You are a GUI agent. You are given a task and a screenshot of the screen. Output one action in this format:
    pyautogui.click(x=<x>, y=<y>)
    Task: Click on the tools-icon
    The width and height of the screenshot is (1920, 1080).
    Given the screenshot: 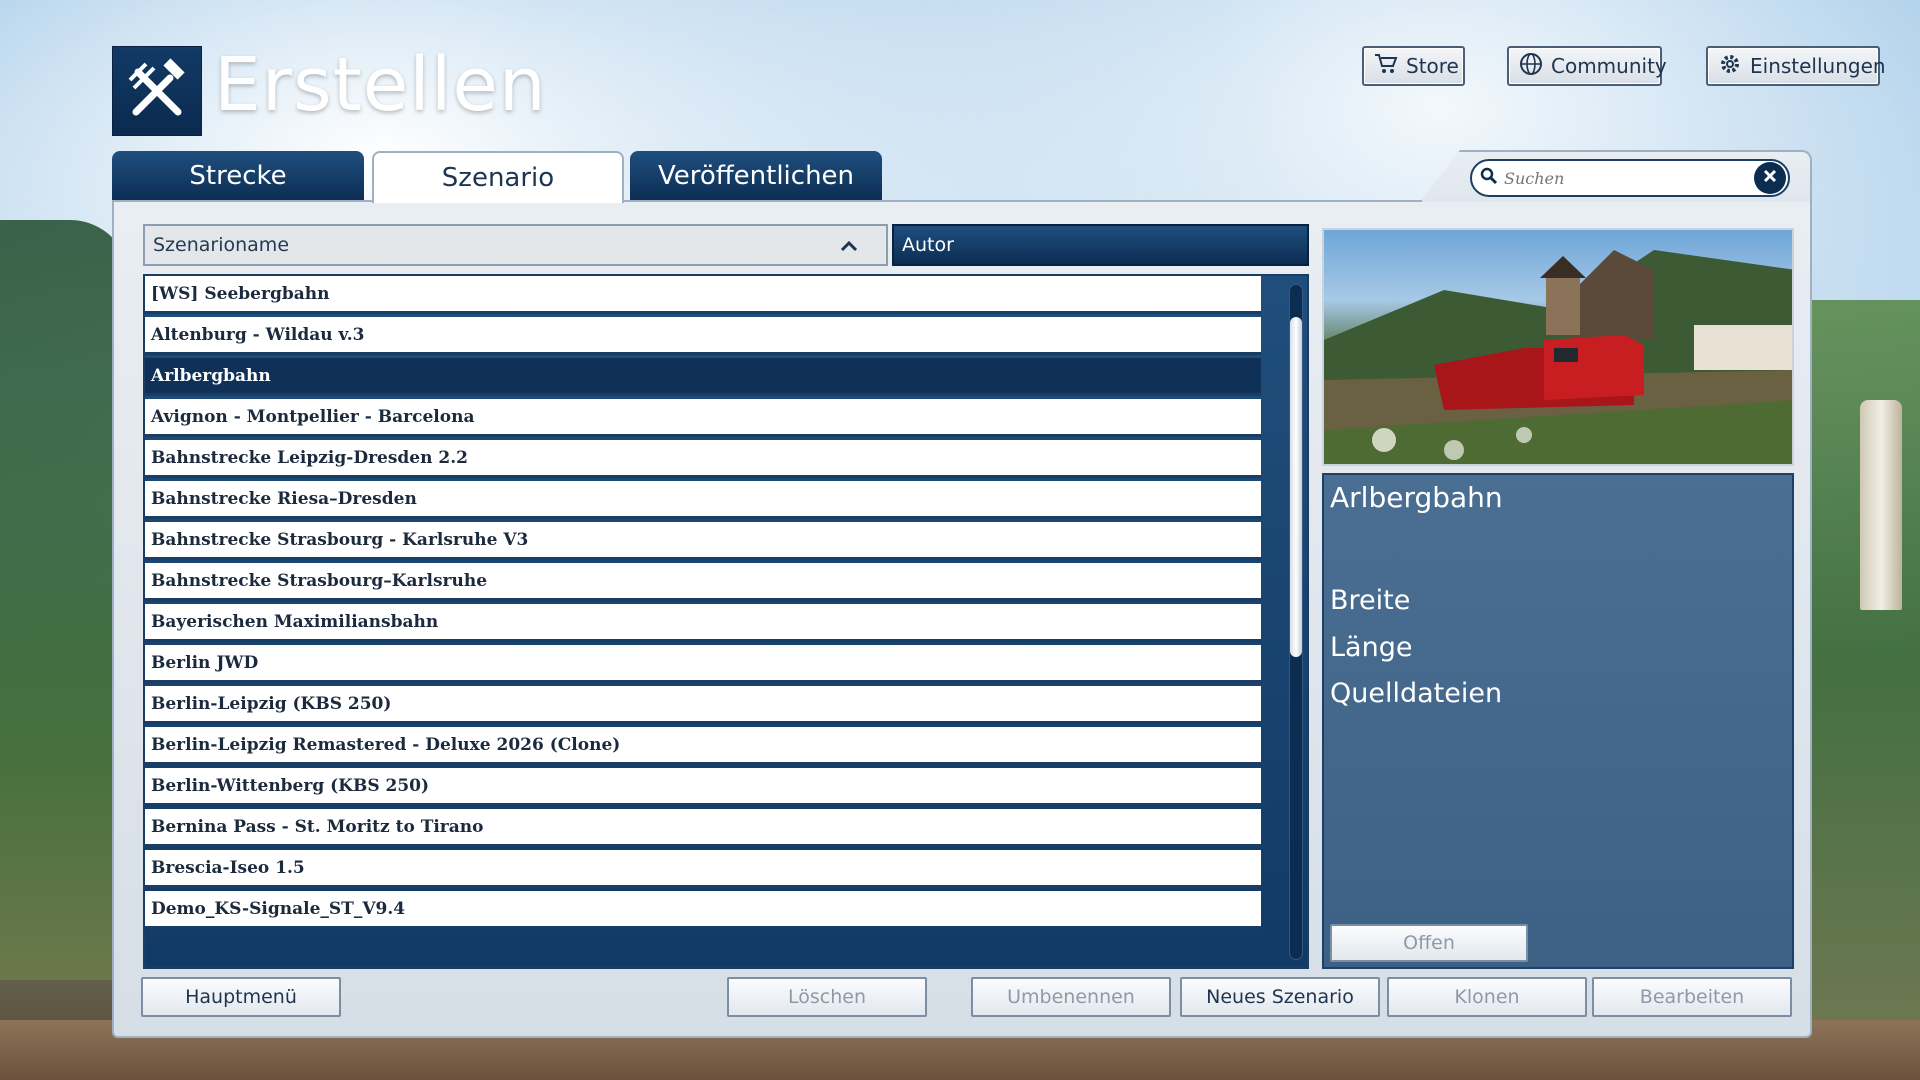 What is the action you would take?
    pyautogui.click(x=157, y=91)
    